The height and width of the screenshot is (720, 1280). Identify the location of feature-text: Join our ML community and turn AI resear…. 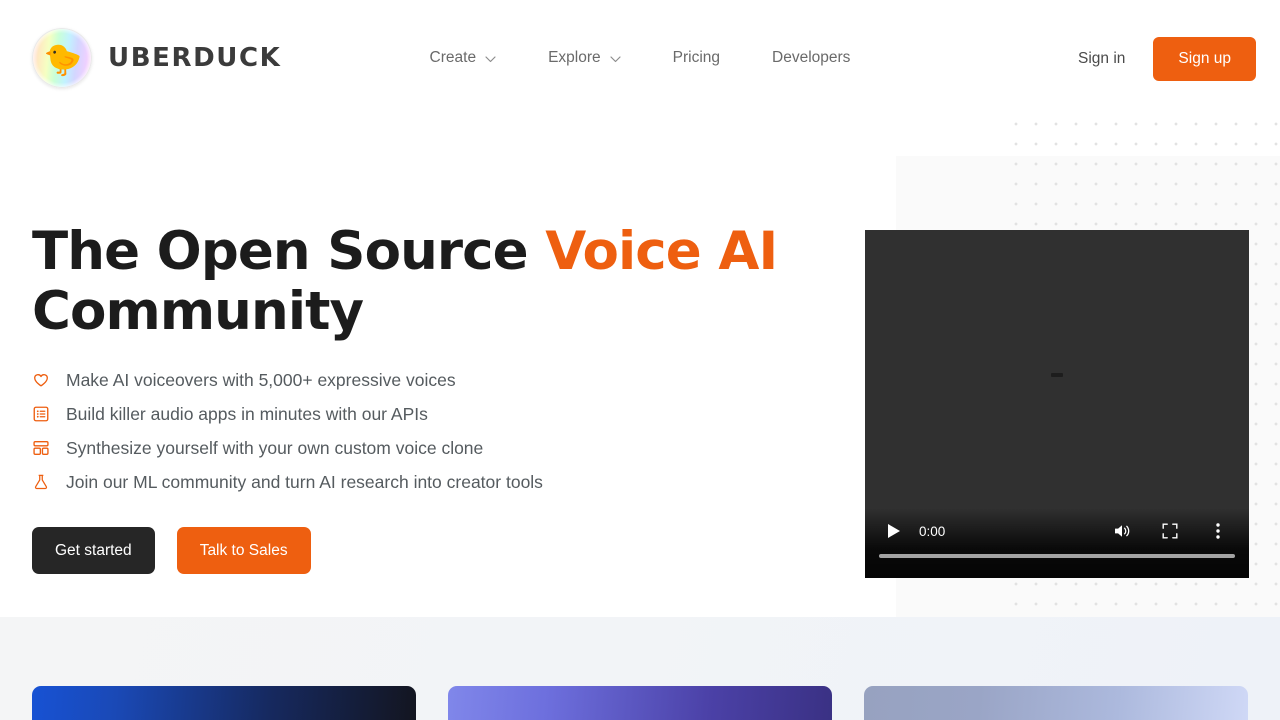
(304, 481).